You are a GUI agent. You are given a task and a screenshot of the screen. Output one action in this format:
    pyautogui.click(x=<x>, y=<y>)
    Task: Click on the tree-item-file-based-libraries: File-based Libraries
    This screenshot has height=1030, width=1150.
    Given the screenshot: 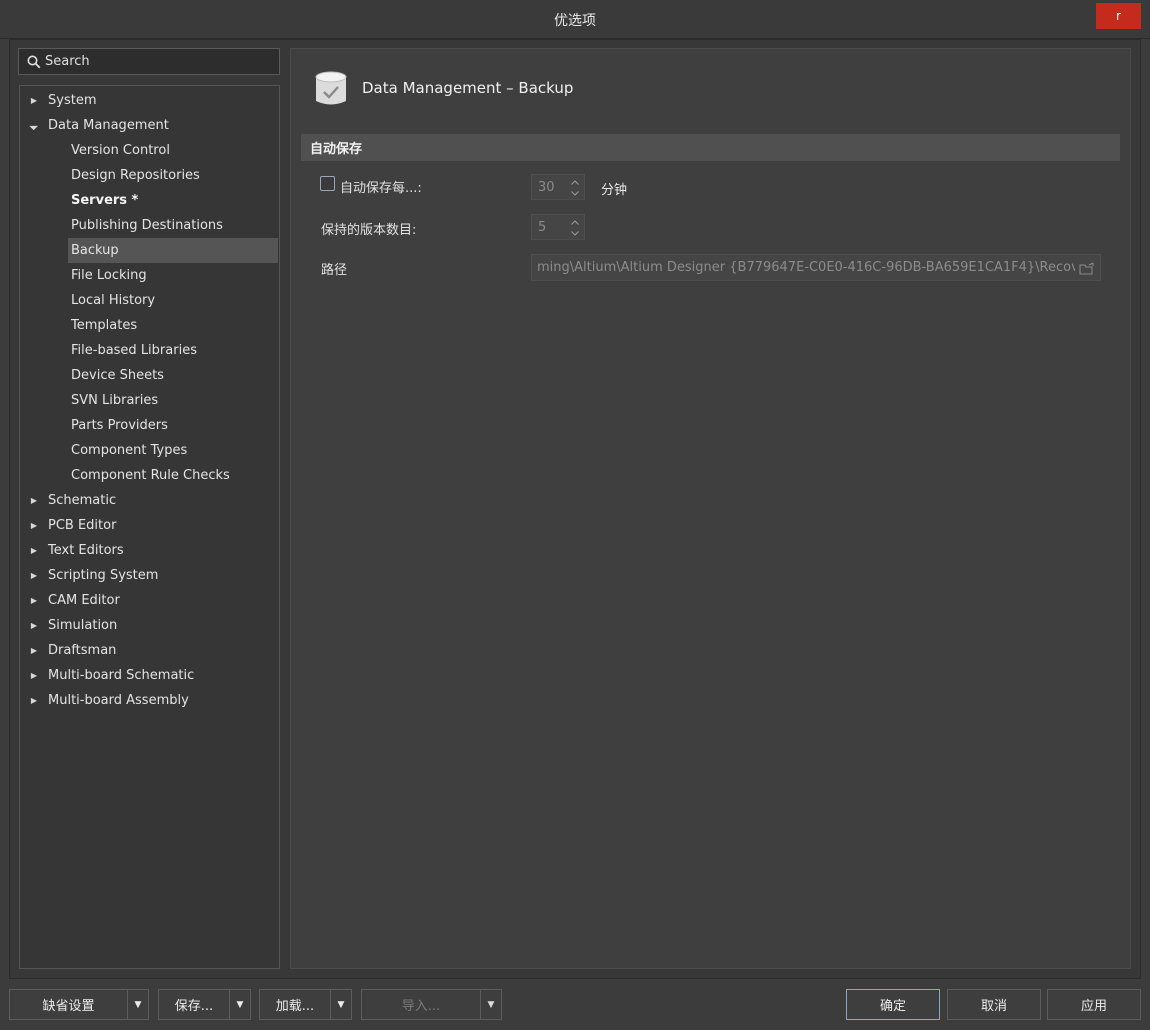 What is the action you would take?
    pyautogui.click(x=149, y=350)
    